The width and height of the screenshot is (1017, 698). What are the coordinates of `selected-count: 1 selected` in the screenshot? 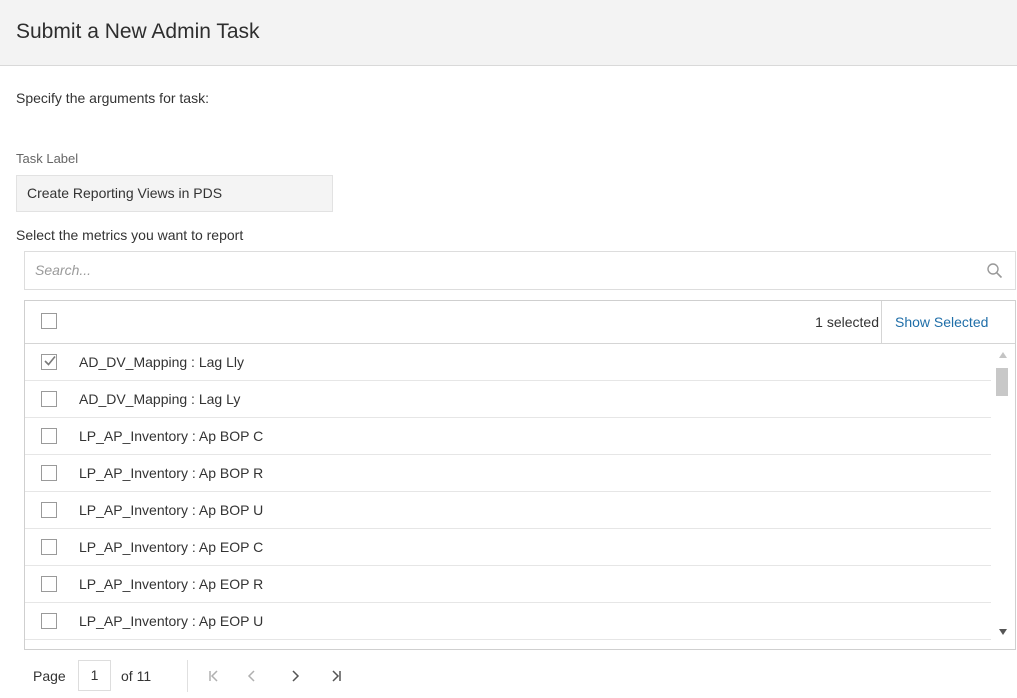 It's located at (847, 322).